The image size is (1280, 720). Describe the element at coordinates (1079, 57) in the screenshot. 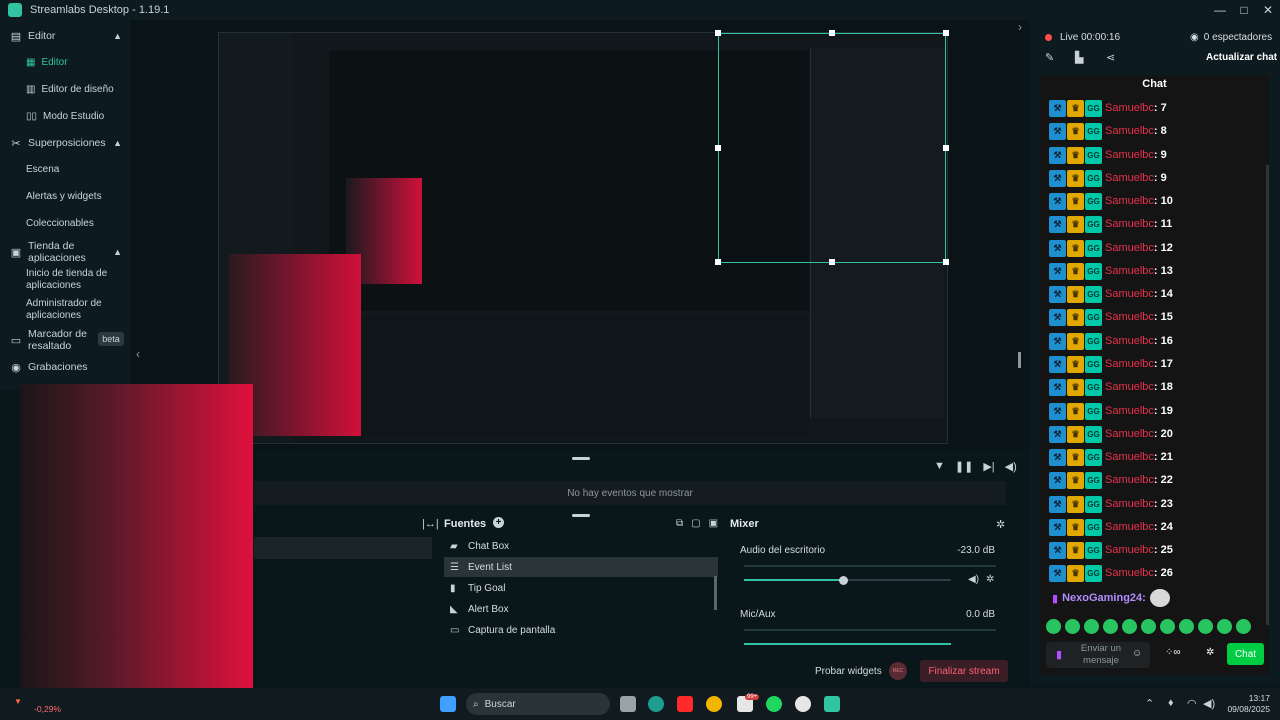

I see `dashboard-icon: ▙` at that location.